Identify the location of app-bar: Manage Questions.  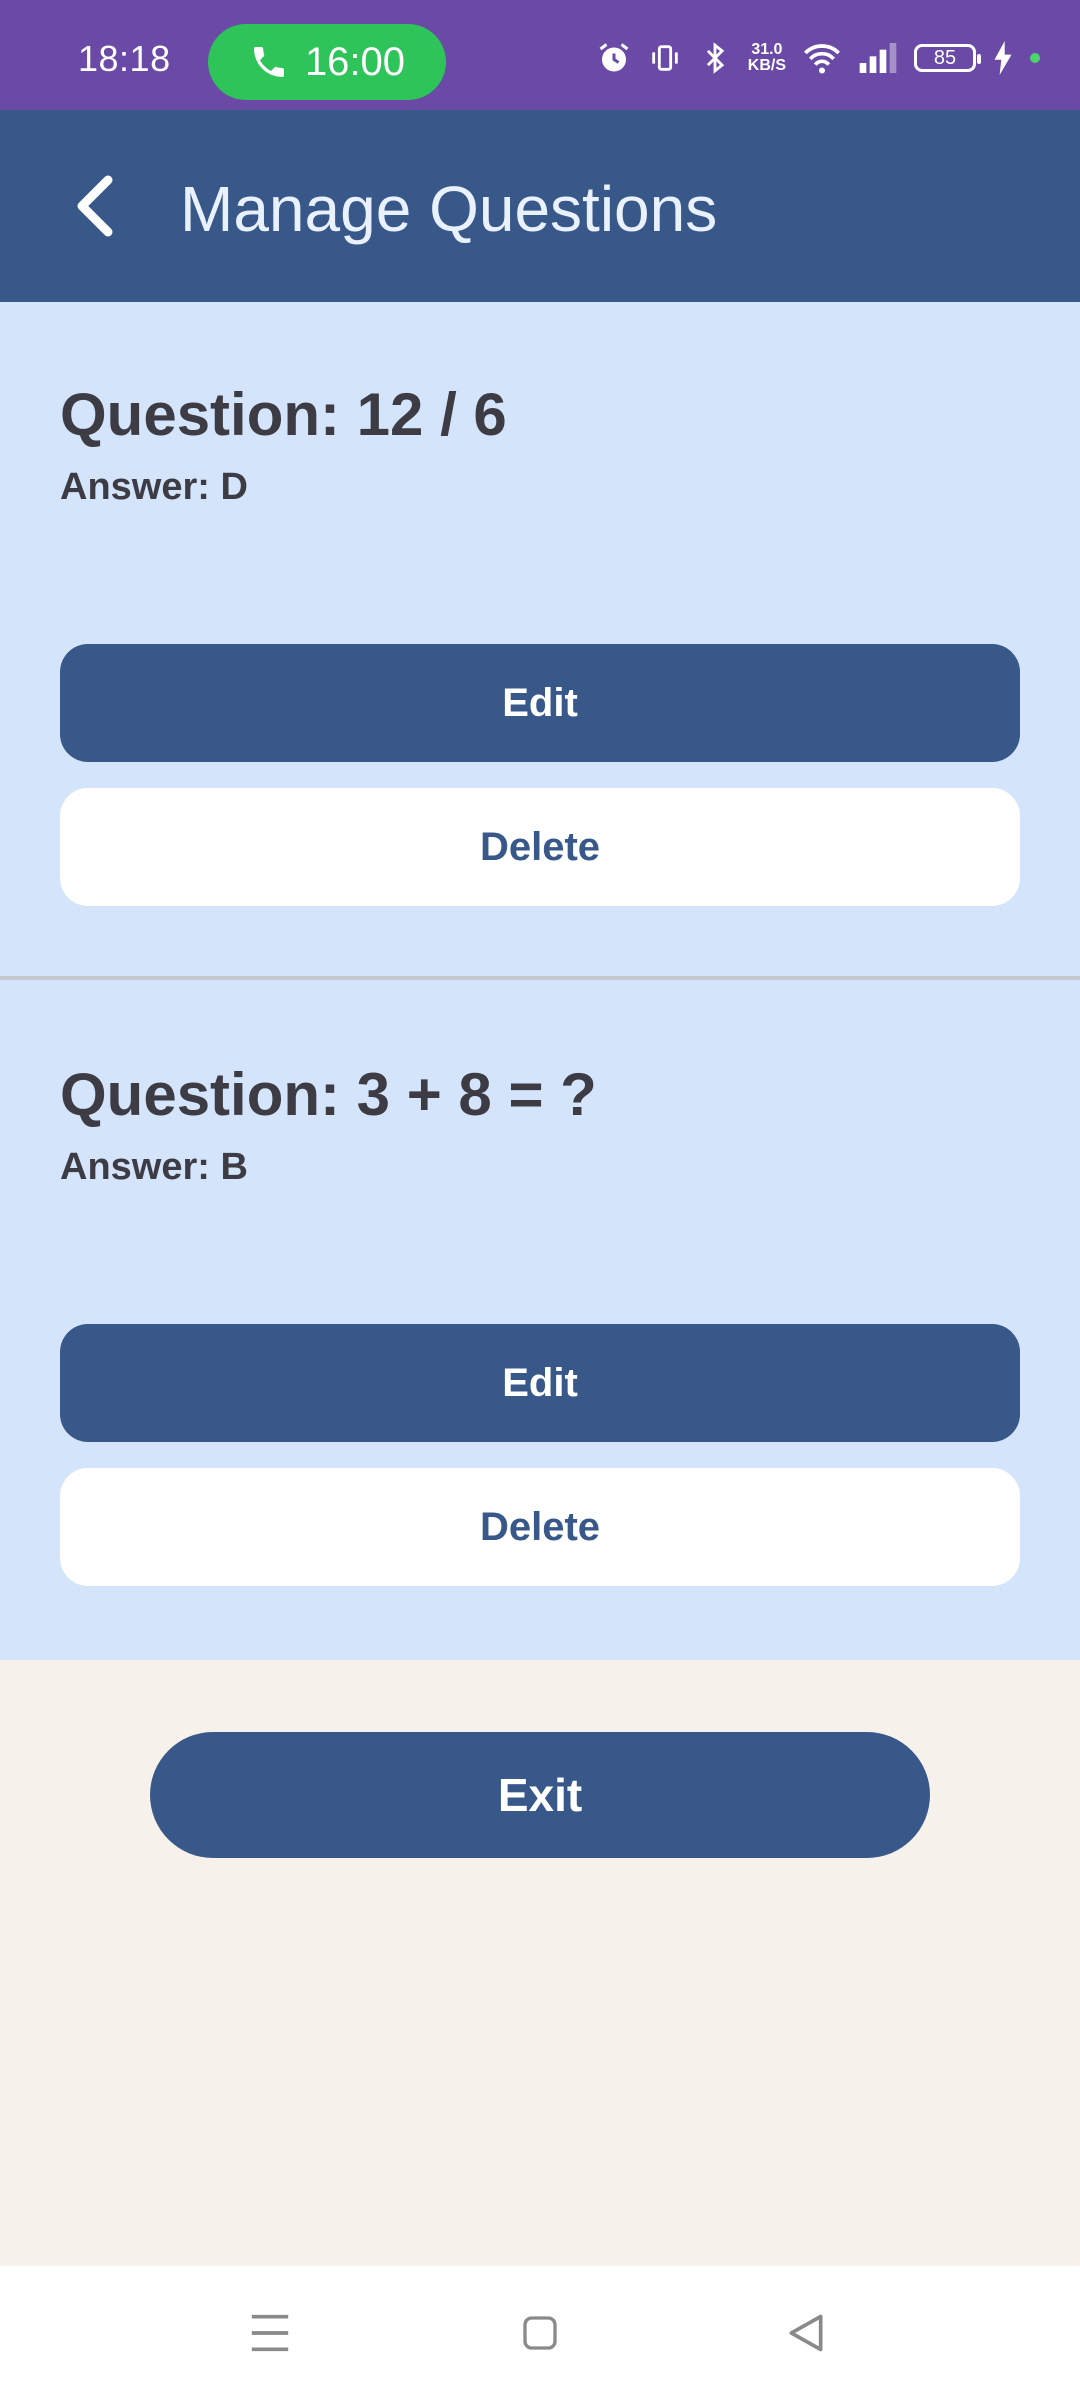
(540, 206).